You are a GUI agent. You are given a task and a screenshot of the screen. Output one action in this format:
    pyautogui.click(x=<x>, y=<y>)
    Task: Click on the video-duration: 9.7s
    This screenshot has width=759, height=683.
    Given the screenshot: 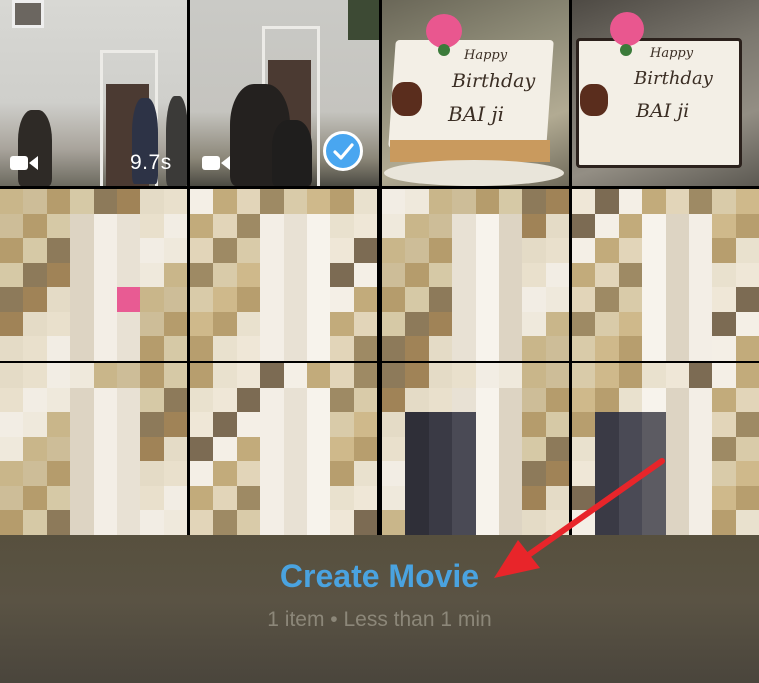 What is the action you would take?
    pyautogui.click(x=151, y=162)
    